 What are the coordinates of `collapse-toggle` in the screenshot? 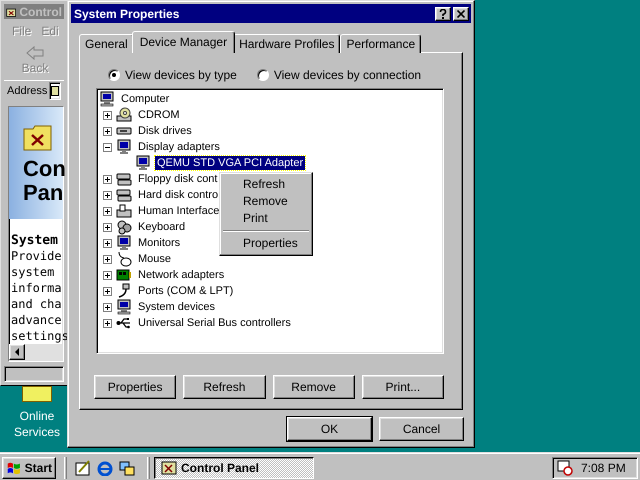 It's located at (107, 147).